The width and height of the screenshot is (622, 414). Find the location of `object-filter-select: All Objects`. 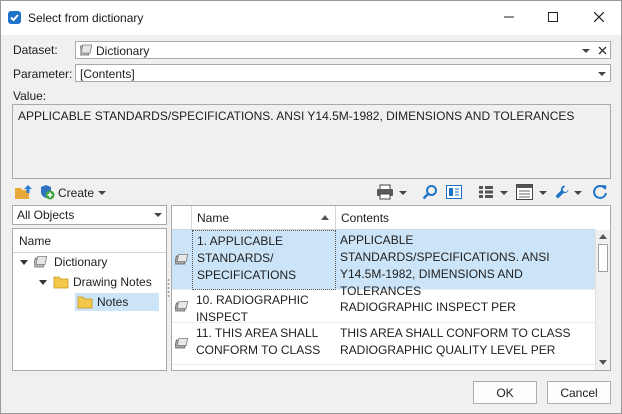

object-filter-select: All Objects is located at coordinates (89, 215).